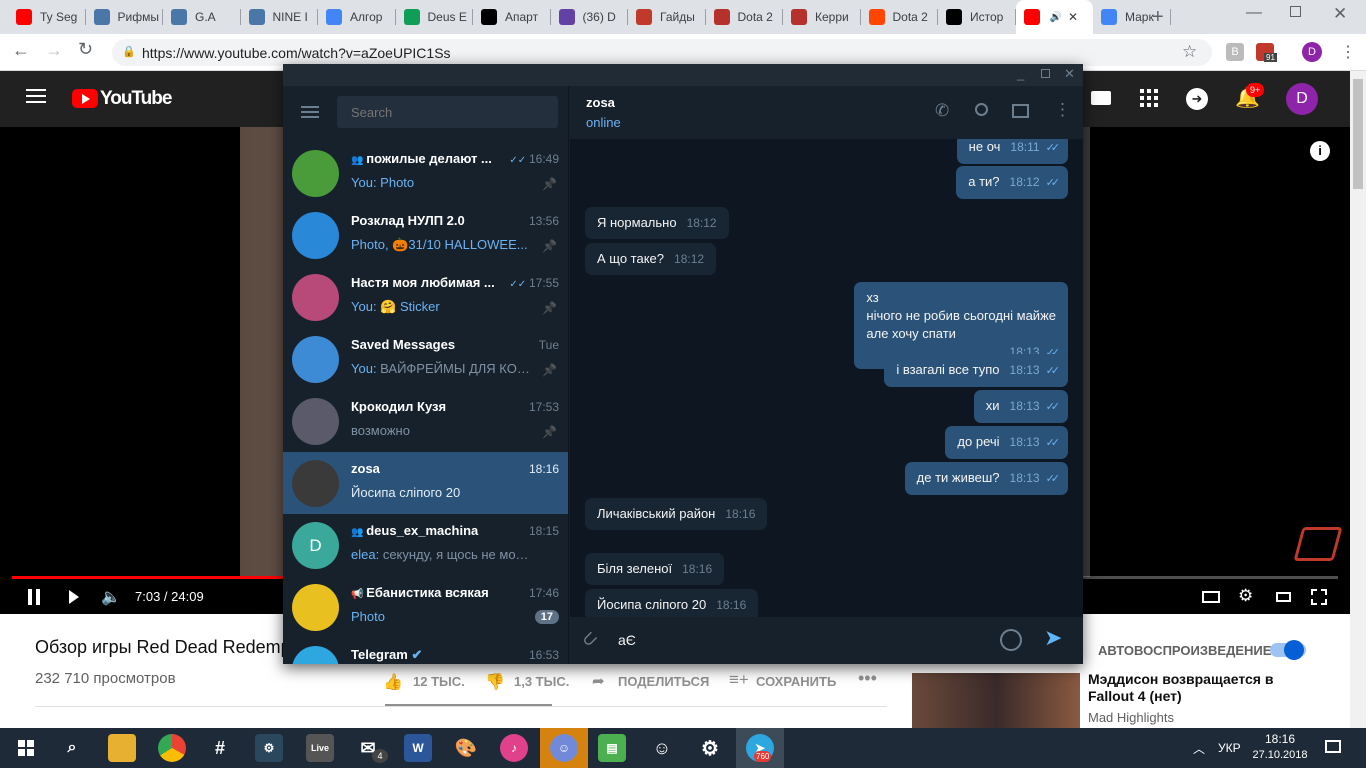 The image size is (1366, 768). What do you see at coordinates (1266, 52) in the screenshot?
I see `extension-shield-icon: 91` at bounding box center [1266, 52].